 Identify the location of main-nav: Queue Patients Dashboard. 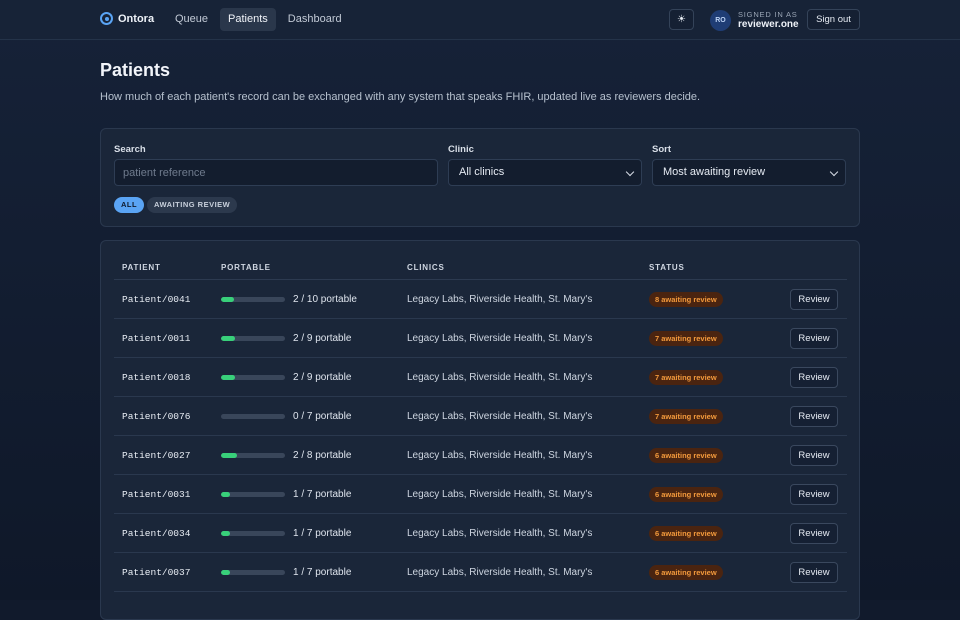
(258, 19).